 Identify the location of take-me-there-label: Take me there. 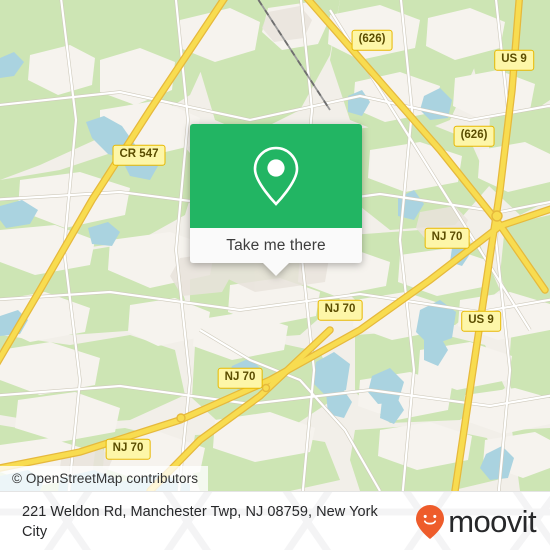
(276, 245).